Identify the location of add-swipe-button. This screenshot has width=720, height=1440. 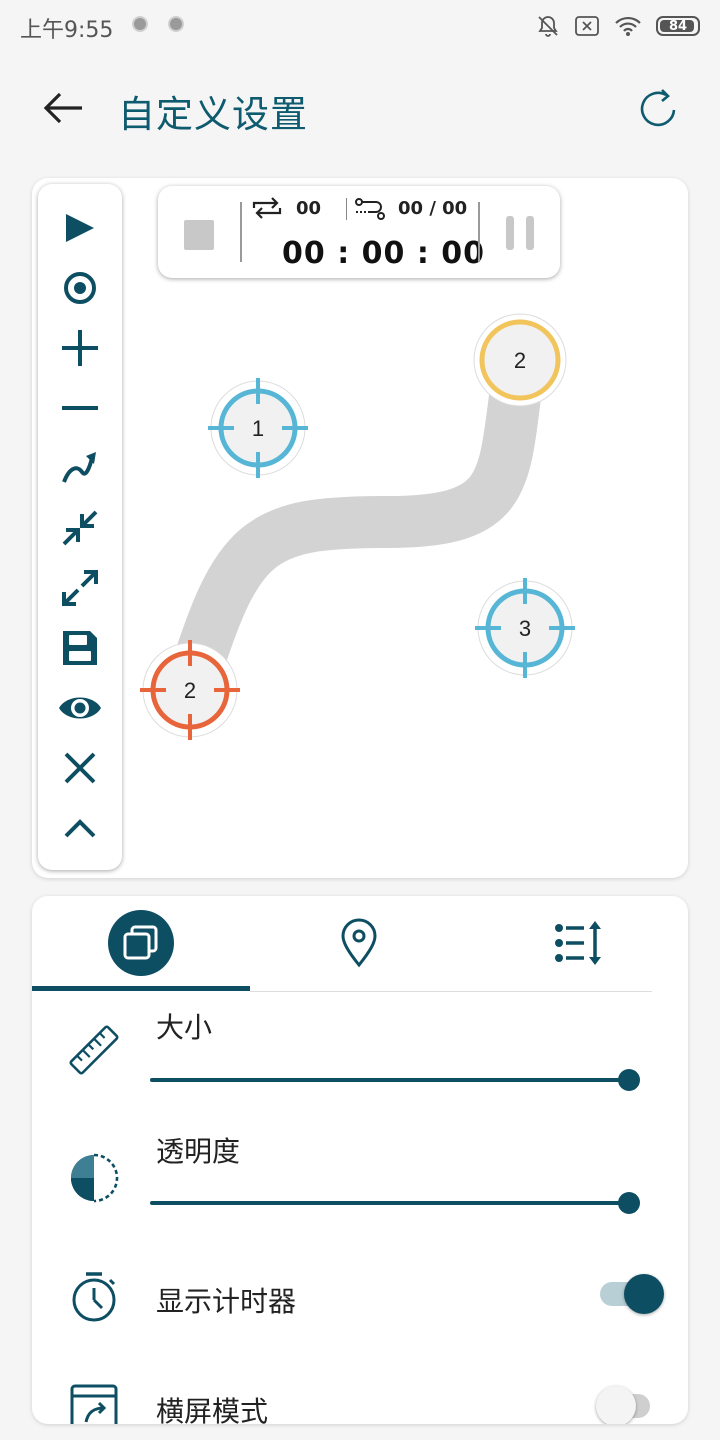
(80, 468).